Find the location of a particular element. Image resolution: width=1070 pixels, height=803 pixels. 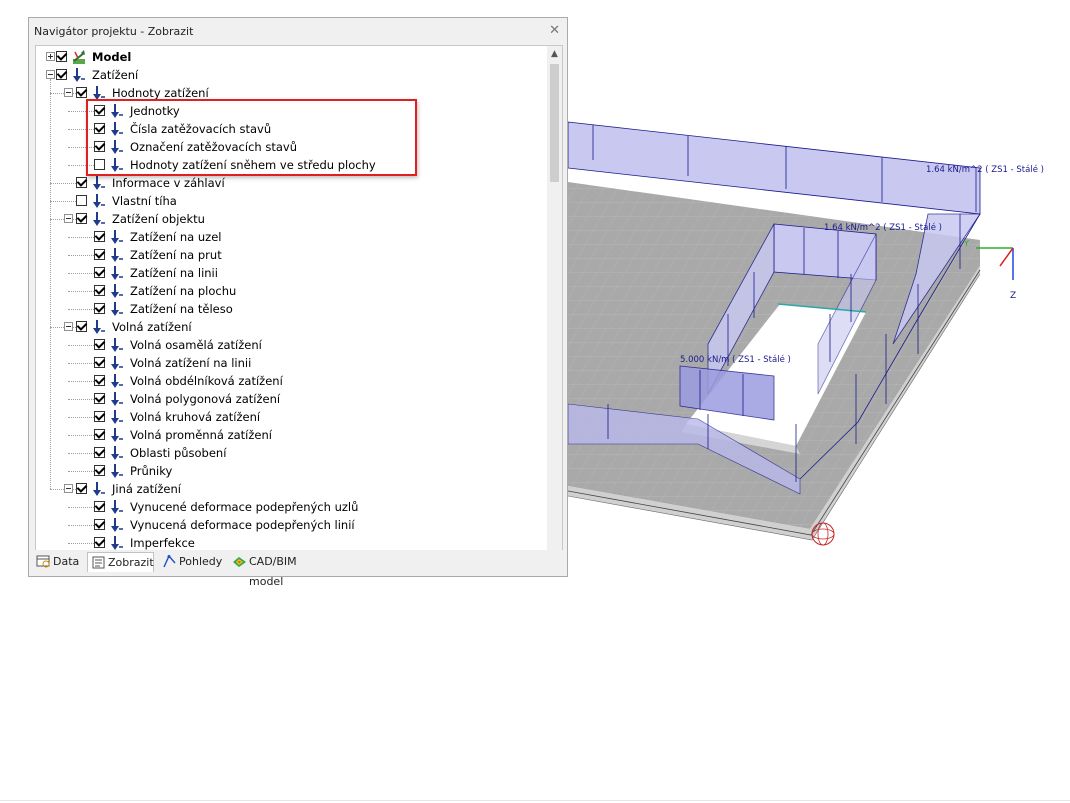

tree-item: Volná kruhová zatížení is located at coordinates (288, 417).